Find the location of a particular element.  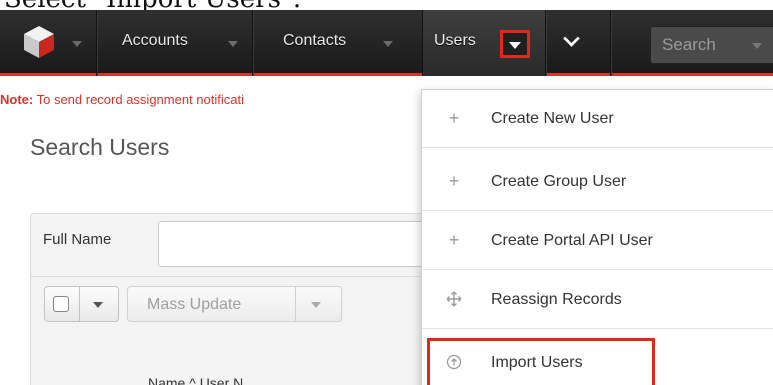

import-circle-icon is located at coordinates (454, 362).